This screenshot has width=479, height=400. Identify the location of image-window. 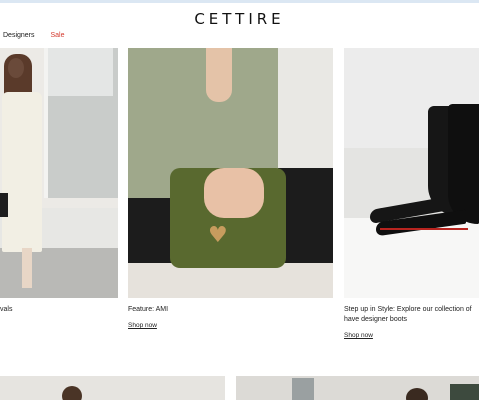
(303, 389).